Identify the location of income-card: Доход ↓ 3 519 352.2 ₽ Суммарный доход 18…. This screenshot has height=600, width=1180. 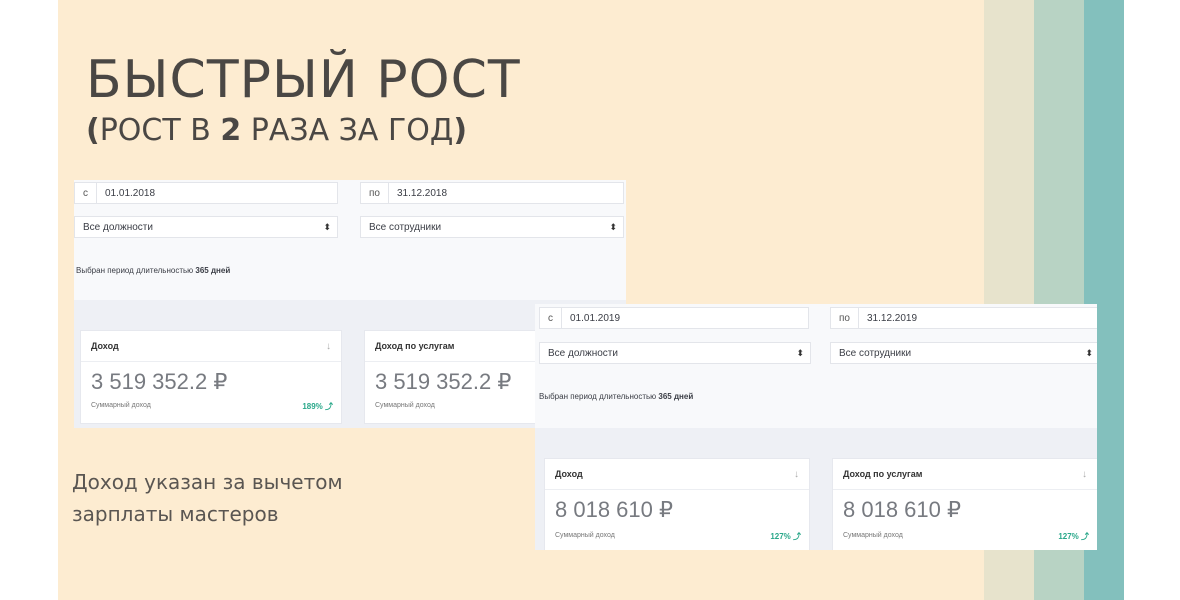
(211, 377).